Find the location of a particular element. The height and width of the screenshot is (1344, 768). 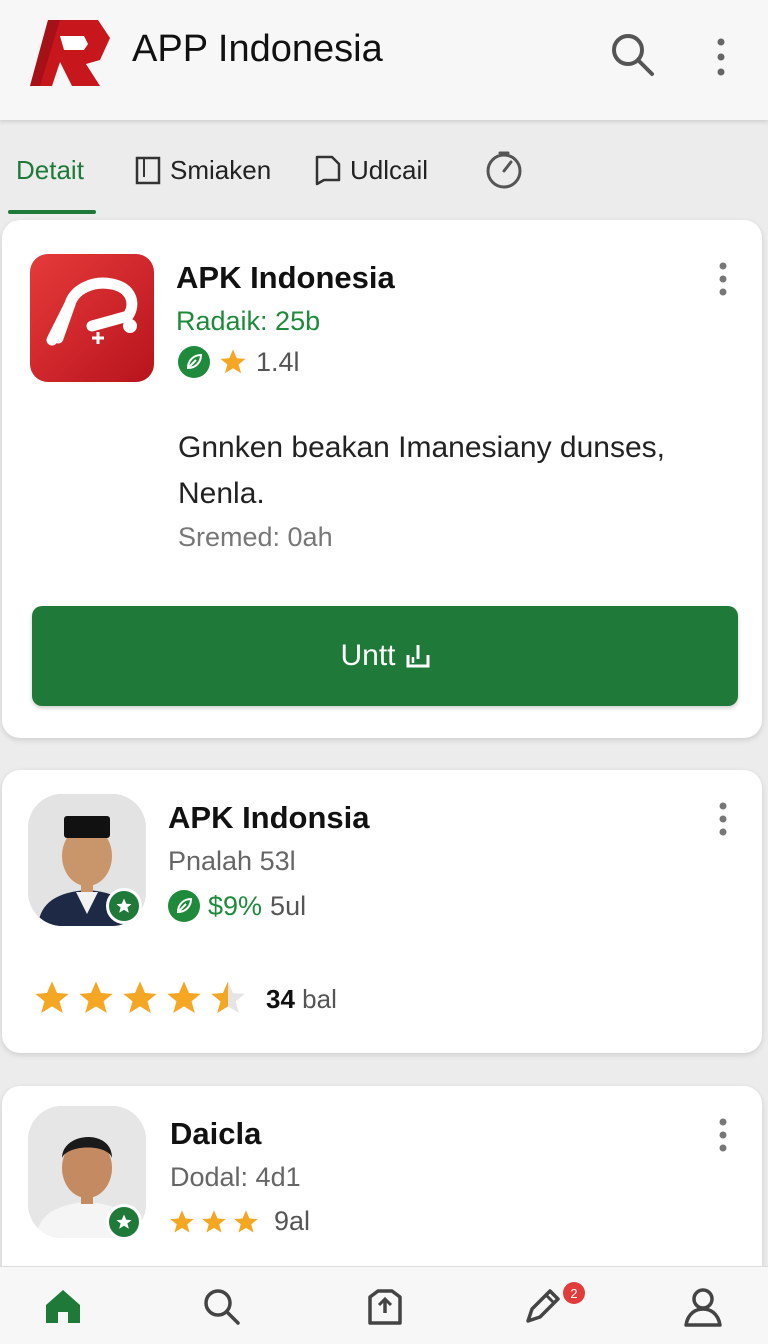

tab-udlcail: Udlcail is located at coordinates (371, 170).